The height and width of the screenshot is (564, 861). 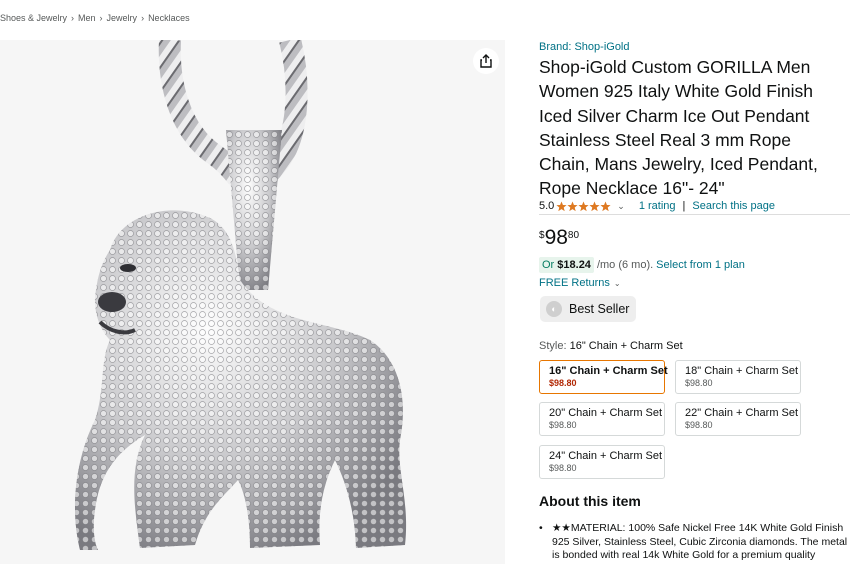 I want to click on style-value: 16" Chain + Charm Set, so click(x=626, y=346).